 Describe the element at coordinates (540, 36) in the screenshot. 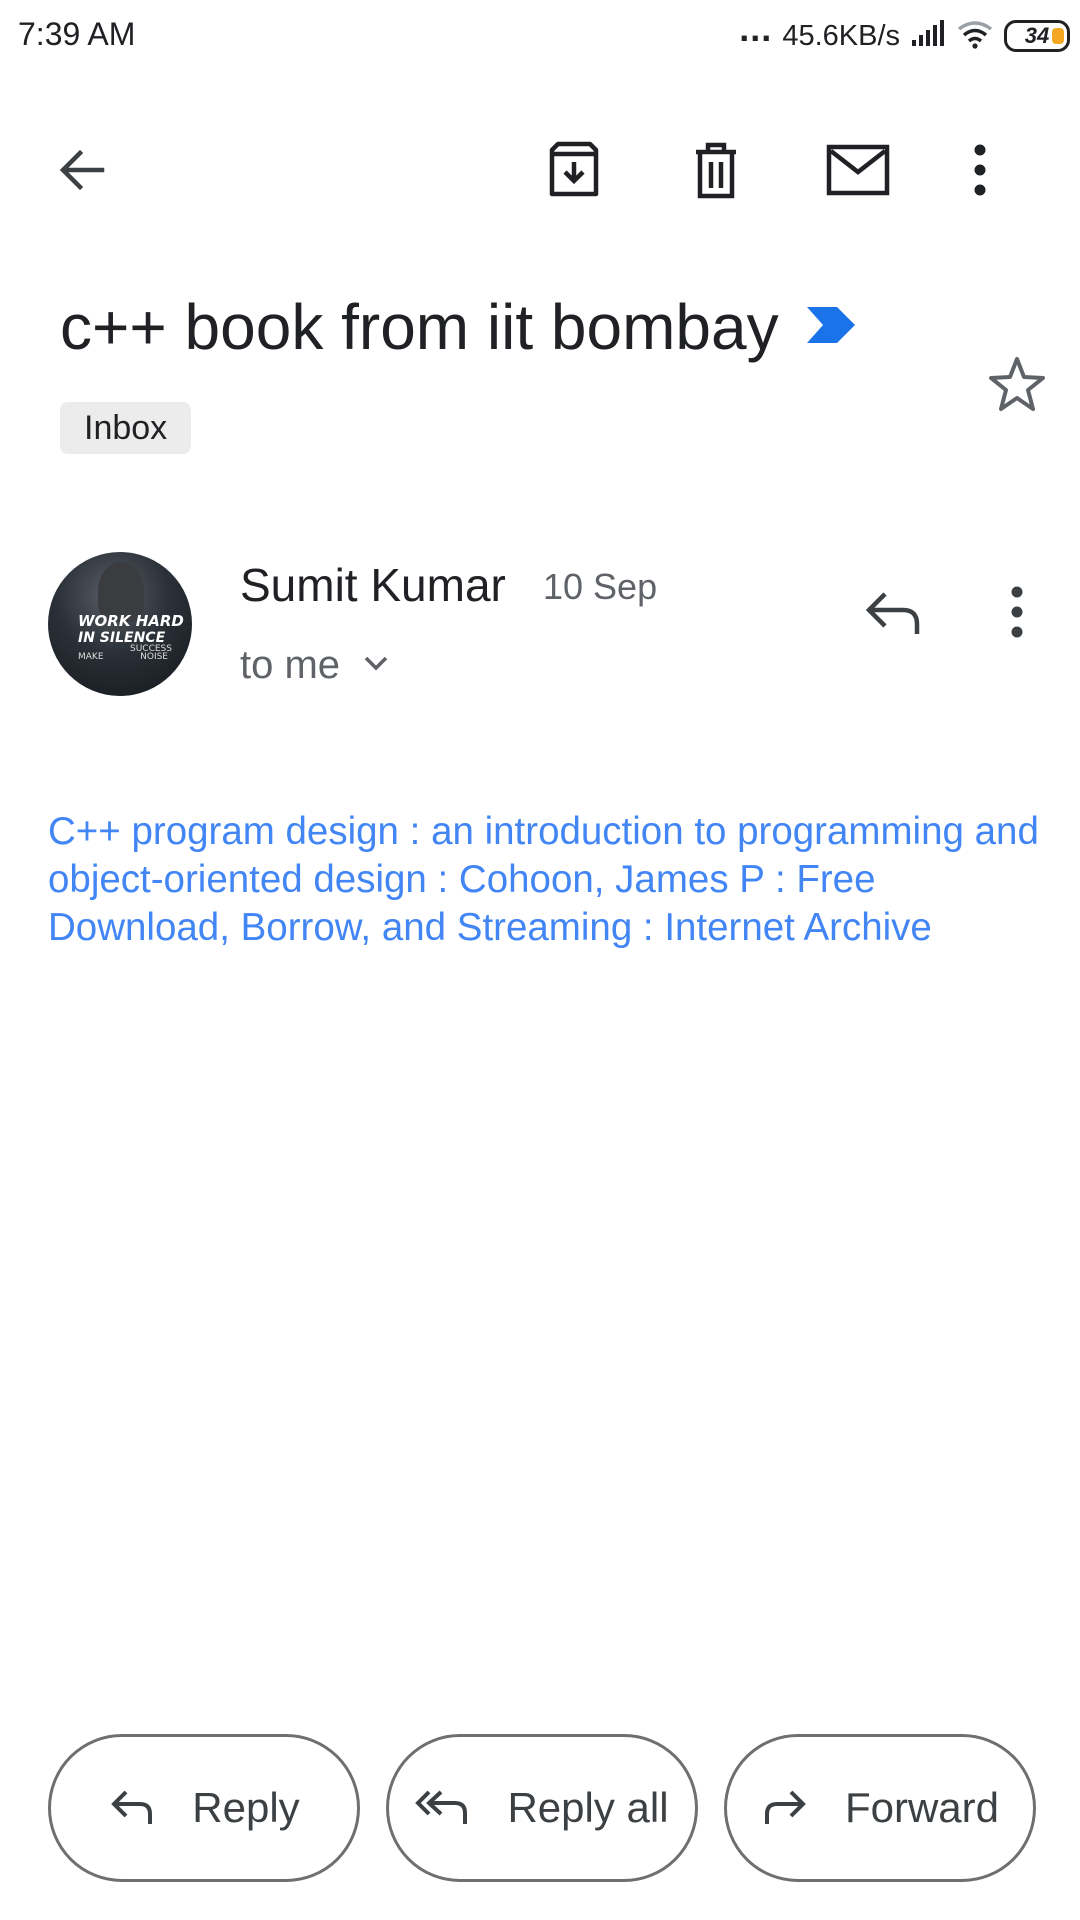

I see `status-bar: 7:39 AM ... 45.6KB/s 34` at that location.